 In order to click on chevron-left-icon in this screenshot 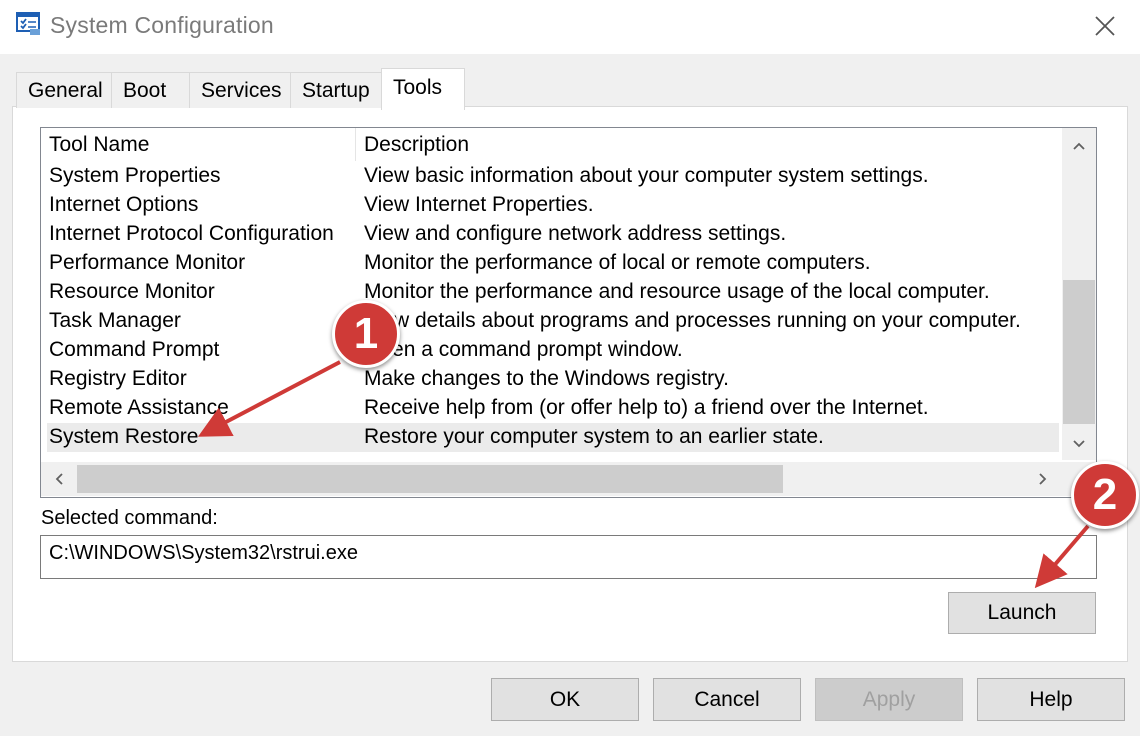, I will do `click(59, 479)`.